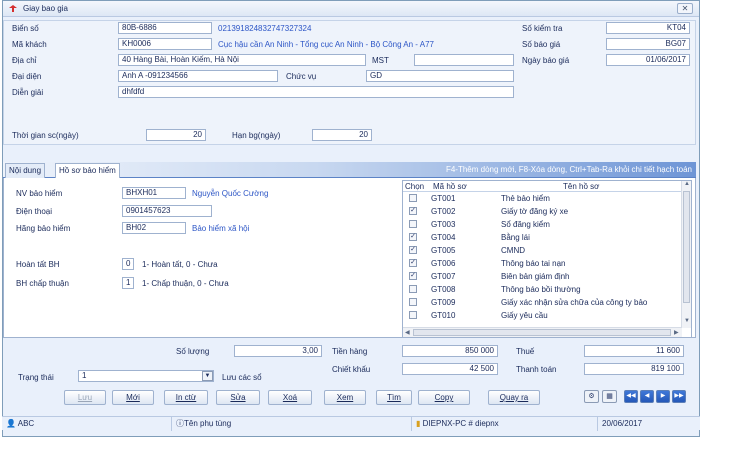 Image resolution: width=750 pixels, height=461 pixels. What do you see at coordinates (345, 397) in the screenshot?
I see `xem-button: Xem` at bounding box center [345, 397].